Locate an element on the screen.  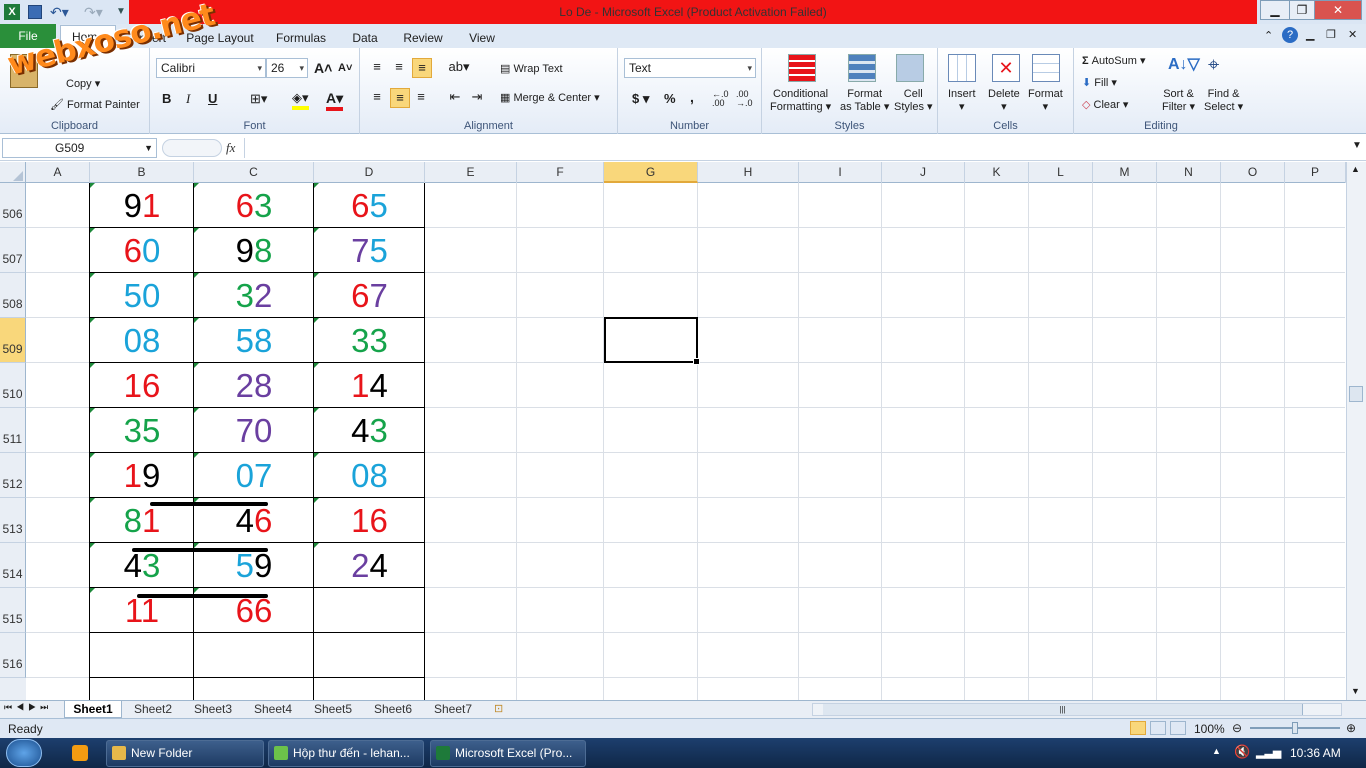
minimize-button: ▁ is located at coordinates (1275, 10).